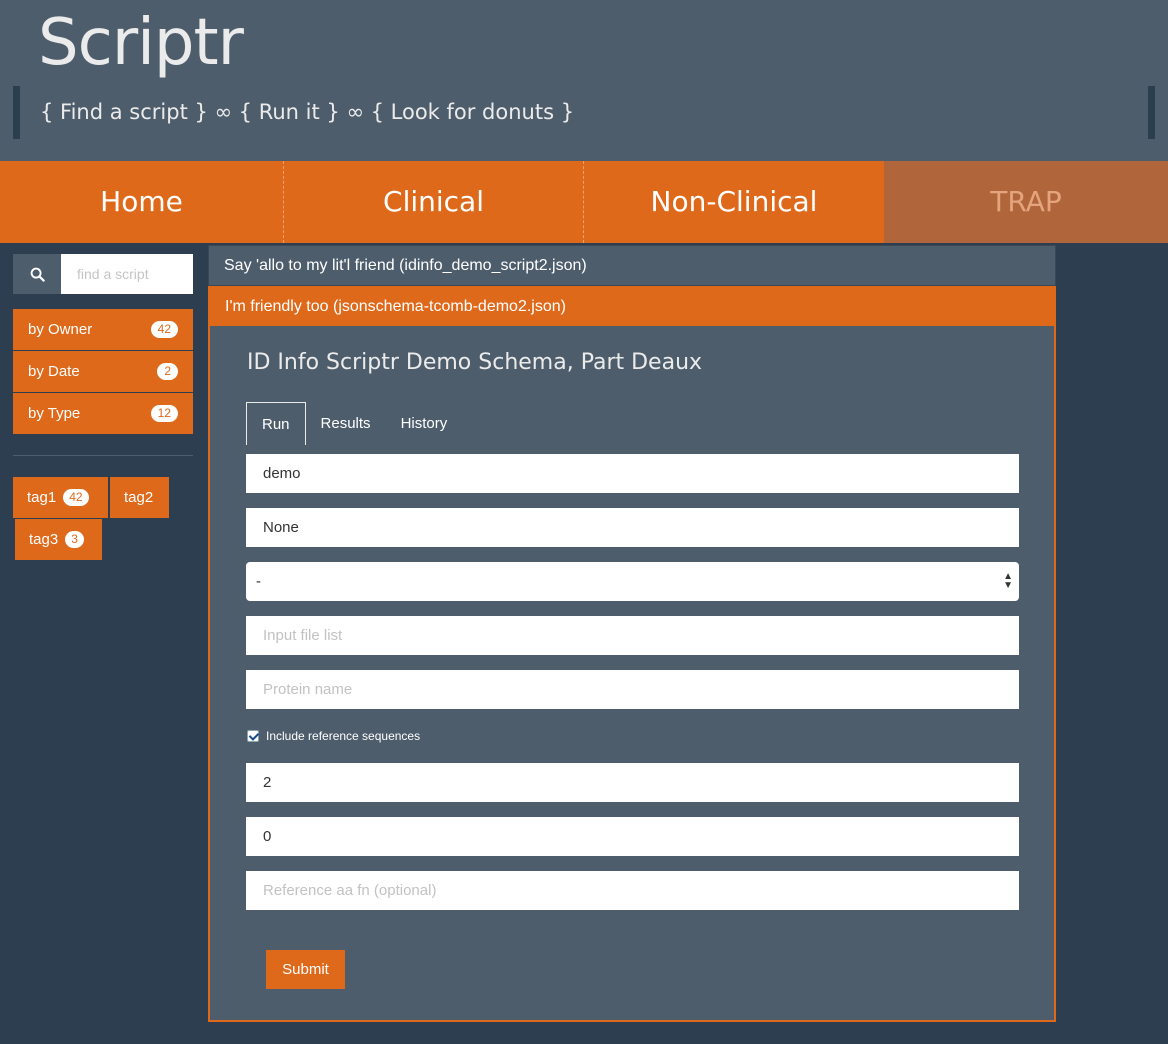  I want to click on form-tabs: Run Results History, so click(354, 423).